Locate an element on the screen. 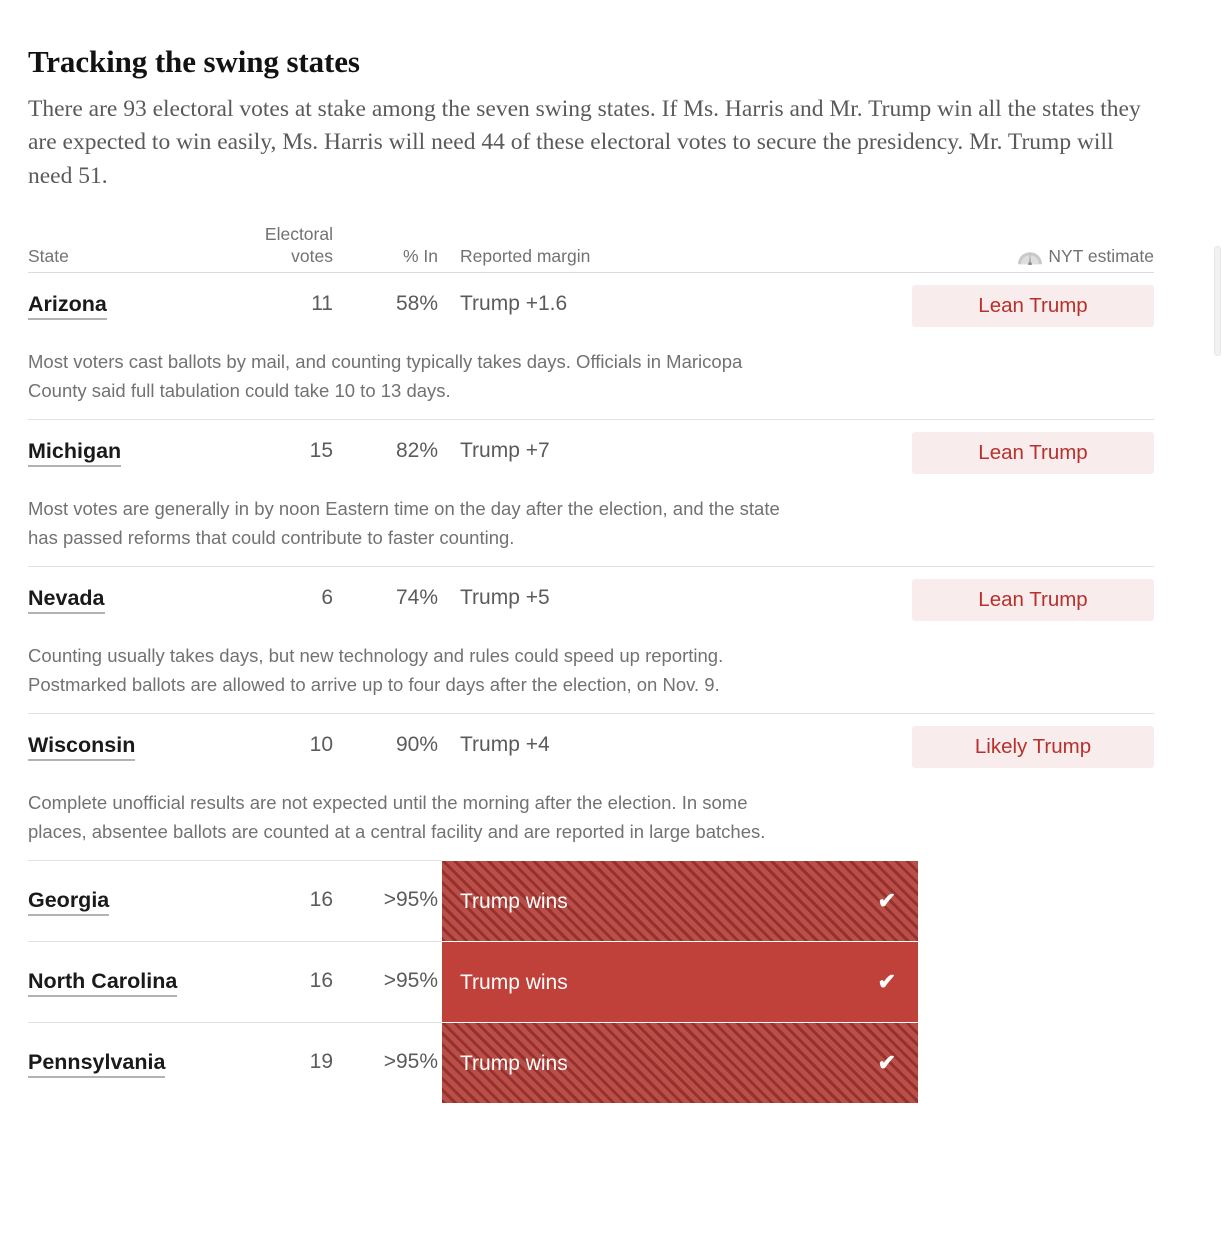 This screenshot has width=1222, height=1250. table-row: Nevada 6 74% Trump +5 Lean Trump is located at coordinates (591, 599).